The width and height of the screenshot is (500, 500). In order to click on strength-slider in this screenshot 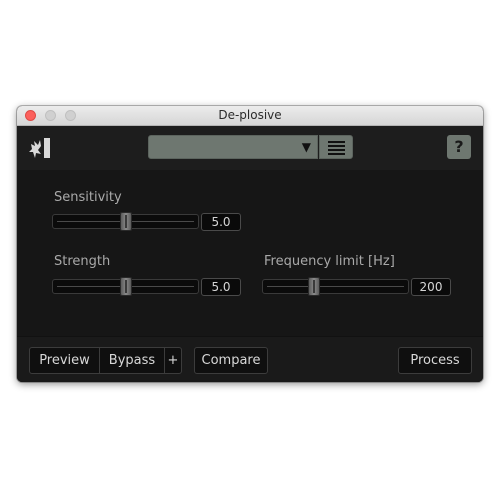, I will do `click(125, 286)`.